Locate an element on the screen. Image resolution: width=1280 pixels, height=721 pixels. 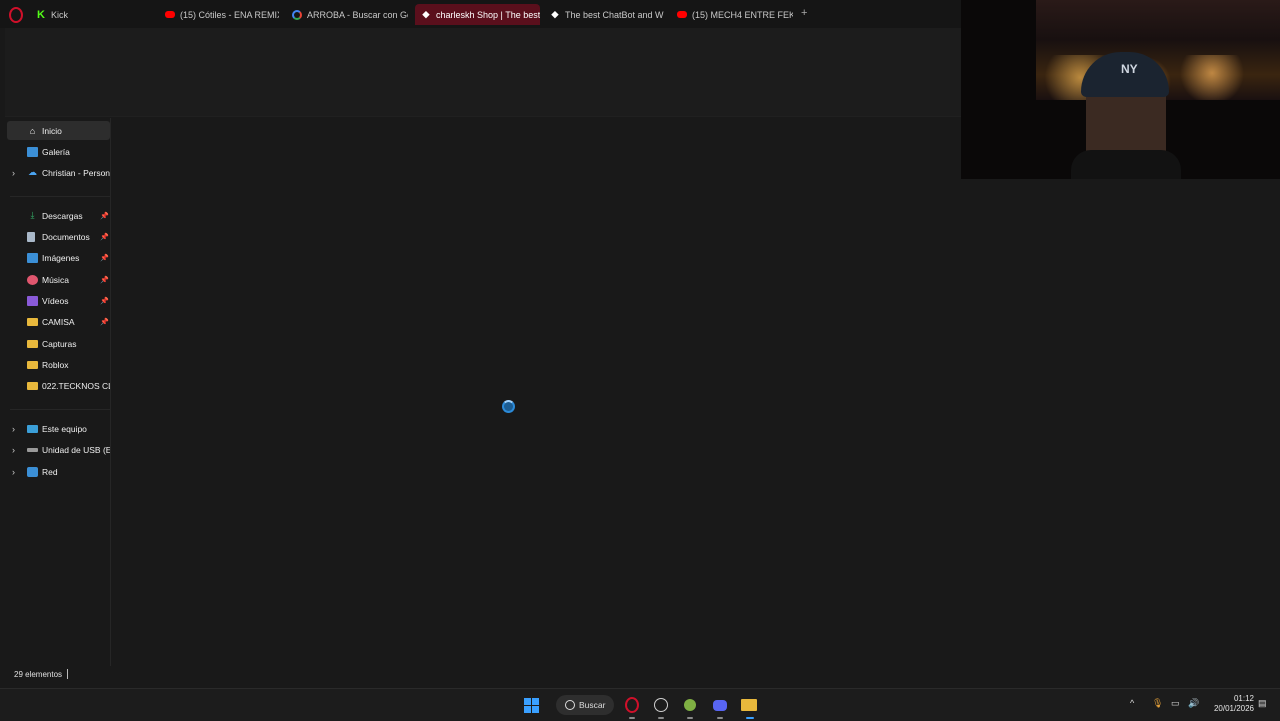
tab-label: (15) Cótiles - ENA REMIX is located at coordinates (229, 14).